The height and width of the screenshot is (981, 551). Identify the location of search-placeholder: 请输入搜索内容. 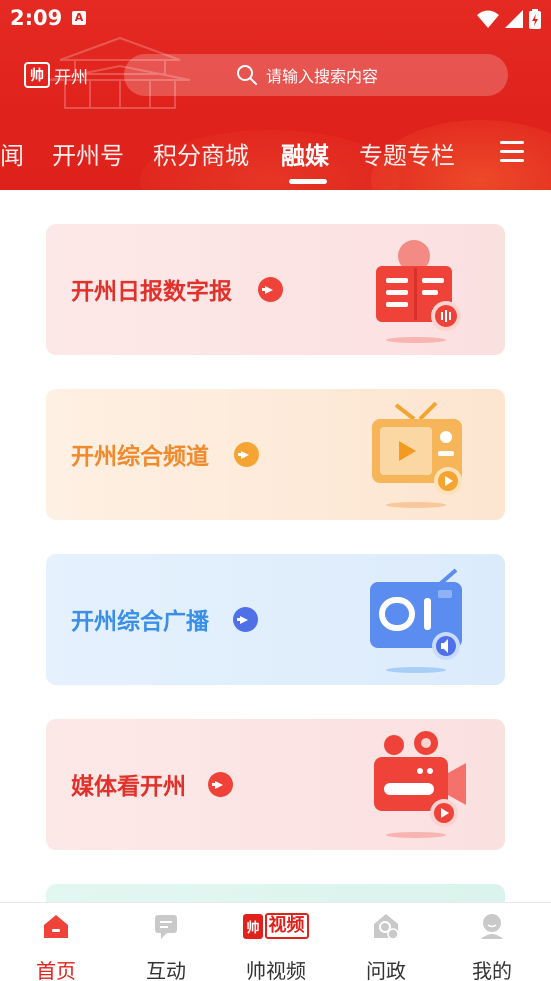
(322, 76).